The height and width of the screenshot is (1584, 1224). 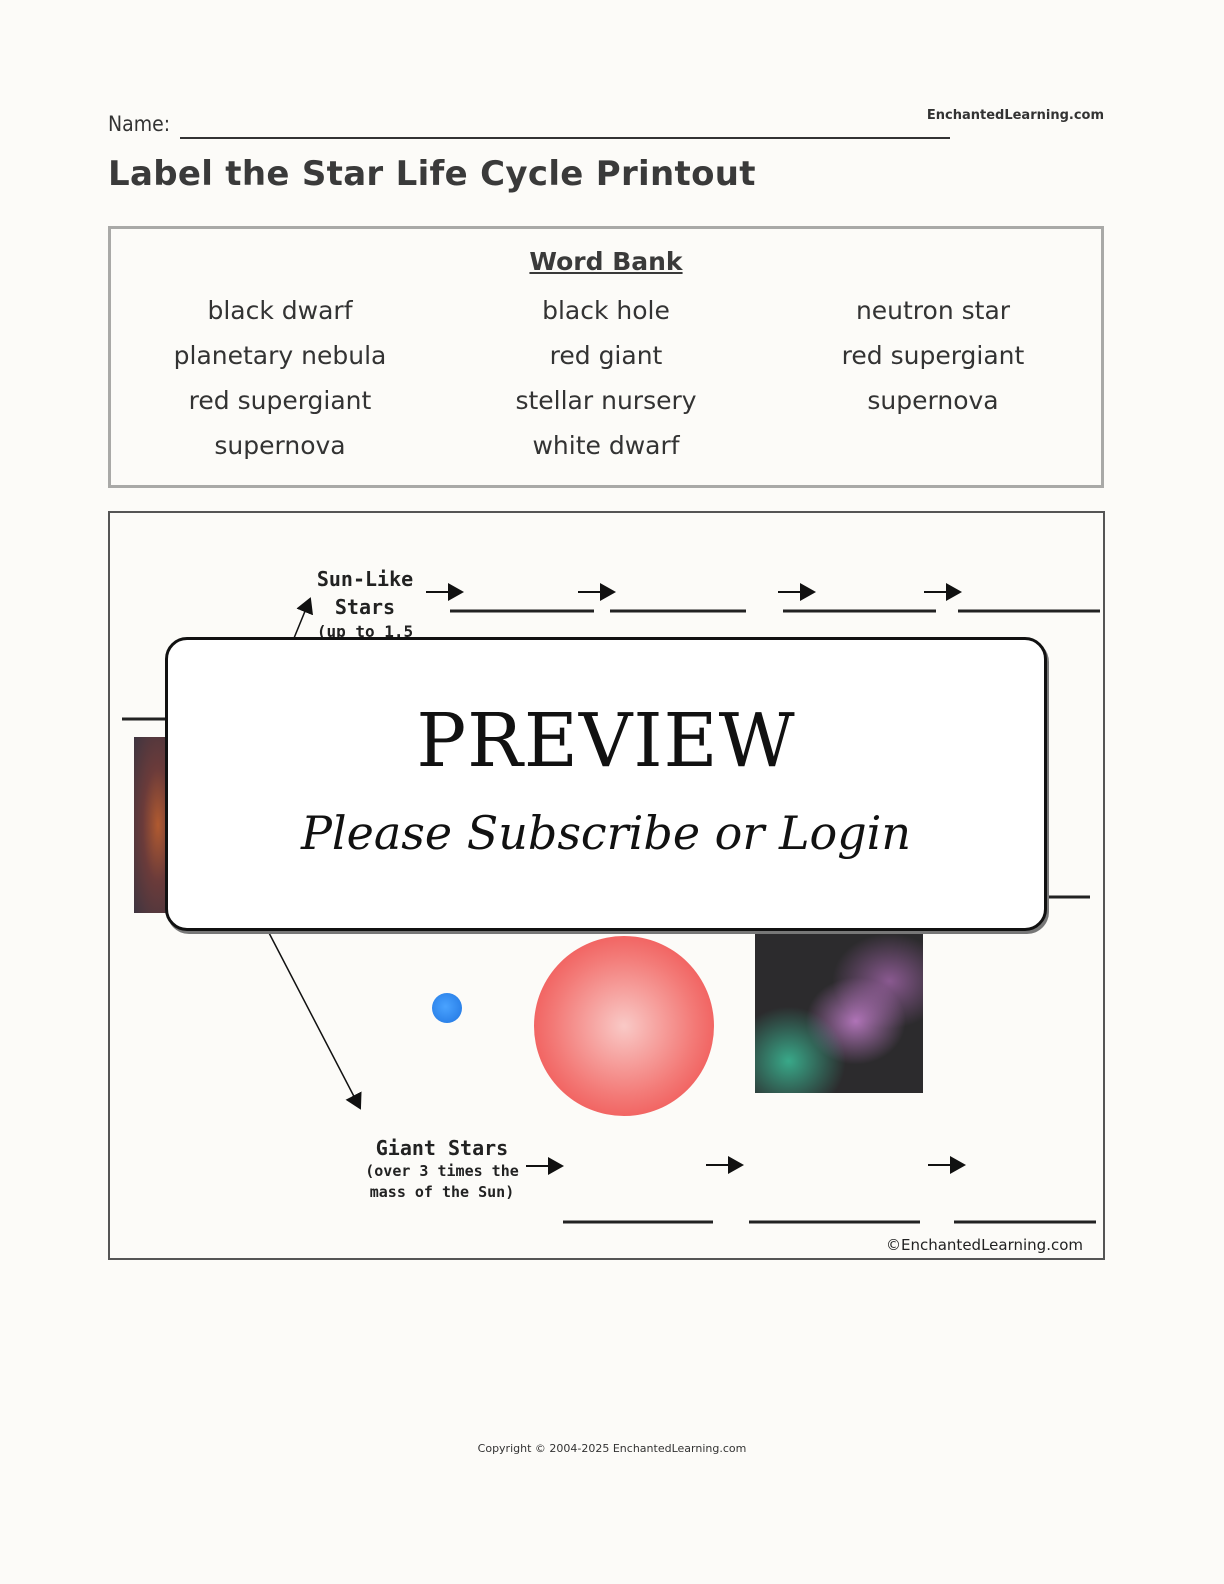 I want to click on word-bank-item: red giant, so click(x=606, y=355).